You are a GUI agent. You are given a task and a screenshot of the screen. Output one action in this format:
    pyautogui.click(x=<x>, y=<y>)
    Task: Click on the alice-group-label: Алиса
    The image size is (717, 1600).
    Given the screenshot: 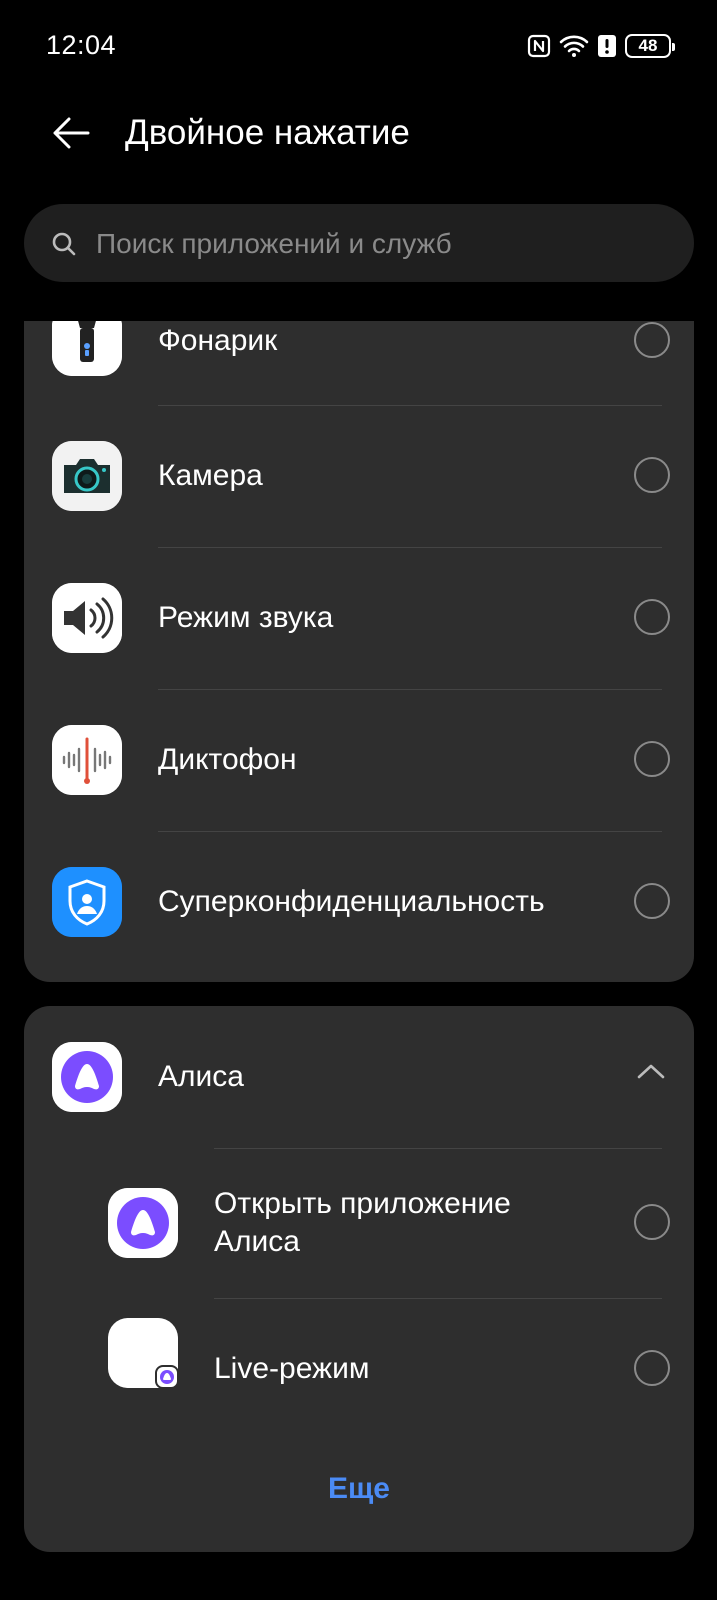 What is the action you would take?
    pyautogui.click(x=201, y=1076)
    